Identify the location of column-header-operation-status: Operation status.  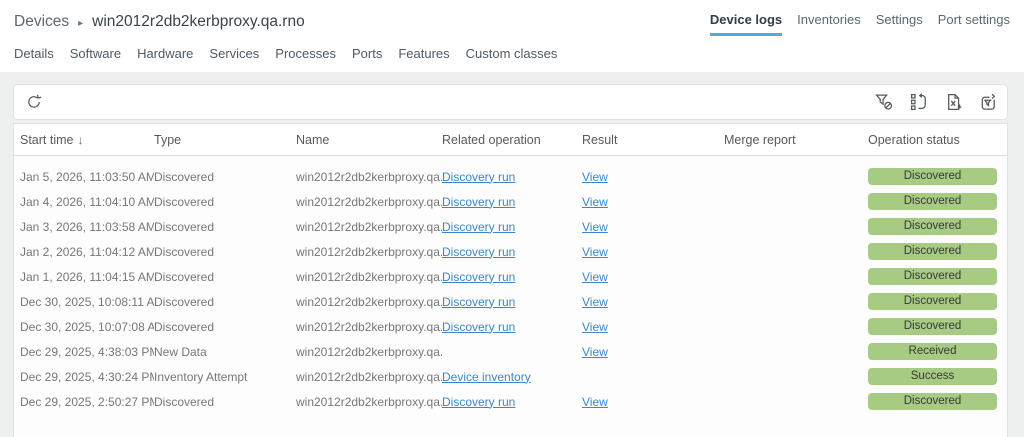
(937, 140).